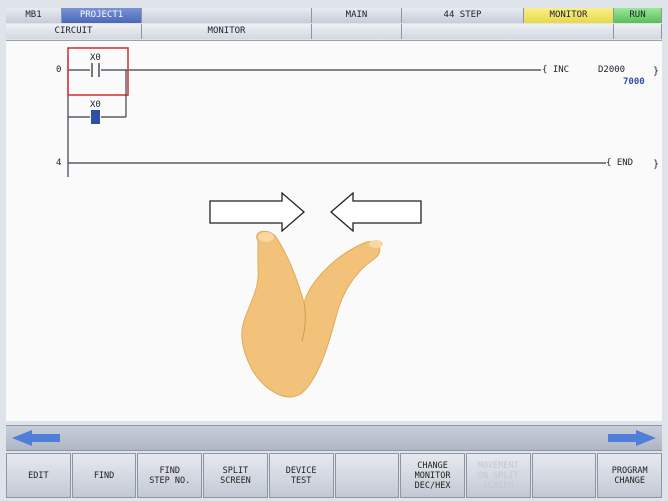 The height and width of the screenshot is (501, 668). What do you see at coordinates (630, 475) in the screenshot?
I see `program-change-button: PROGRAM CHANGE` at bounding box center [630, 475].